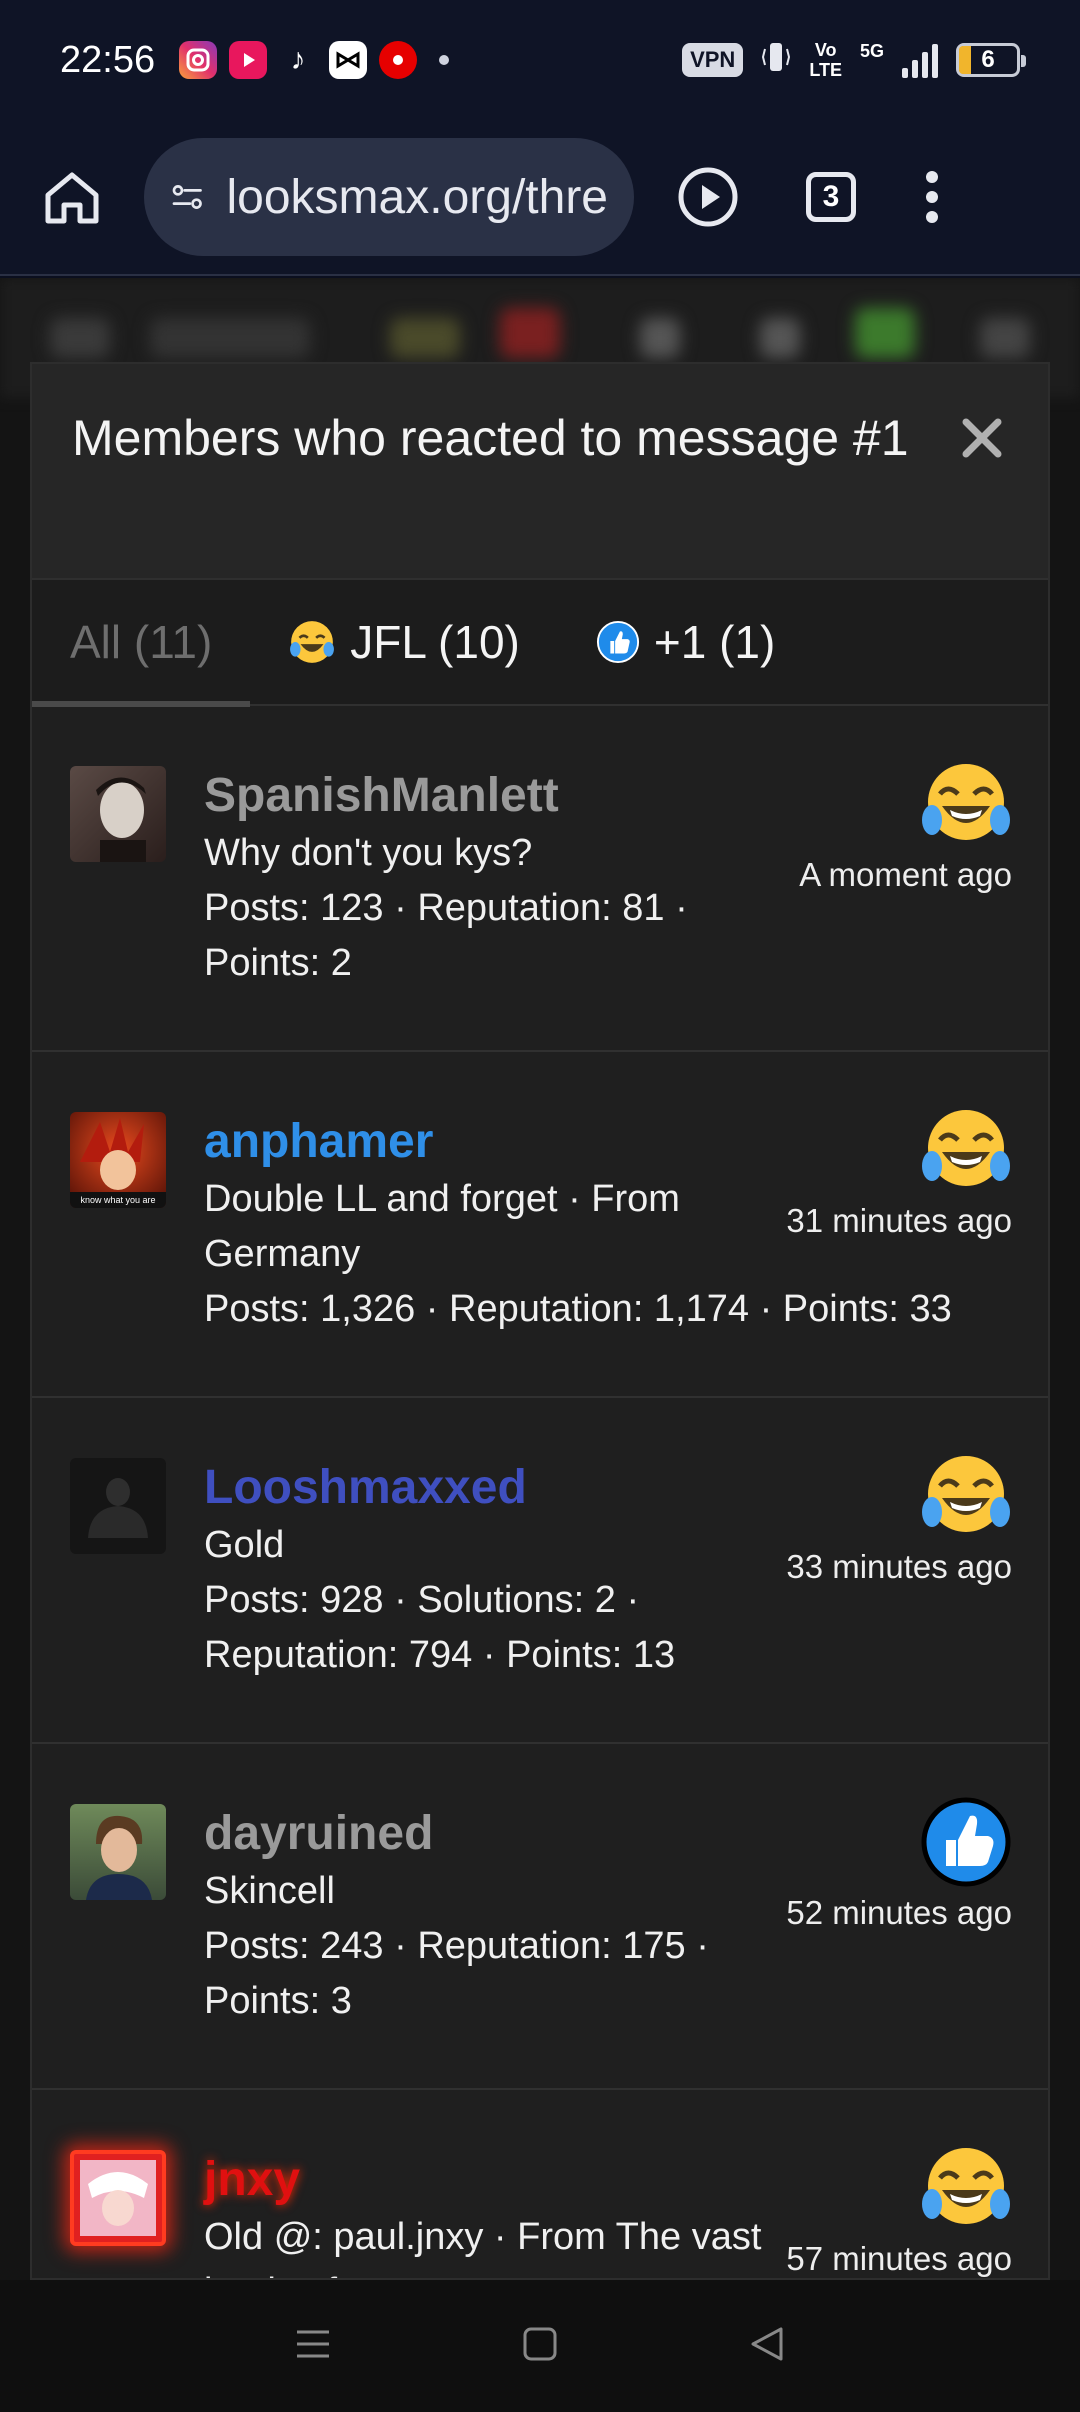 The image size is (1080, 2412). I want to click on avatar-caption: know what you are, so click(117, 1200).